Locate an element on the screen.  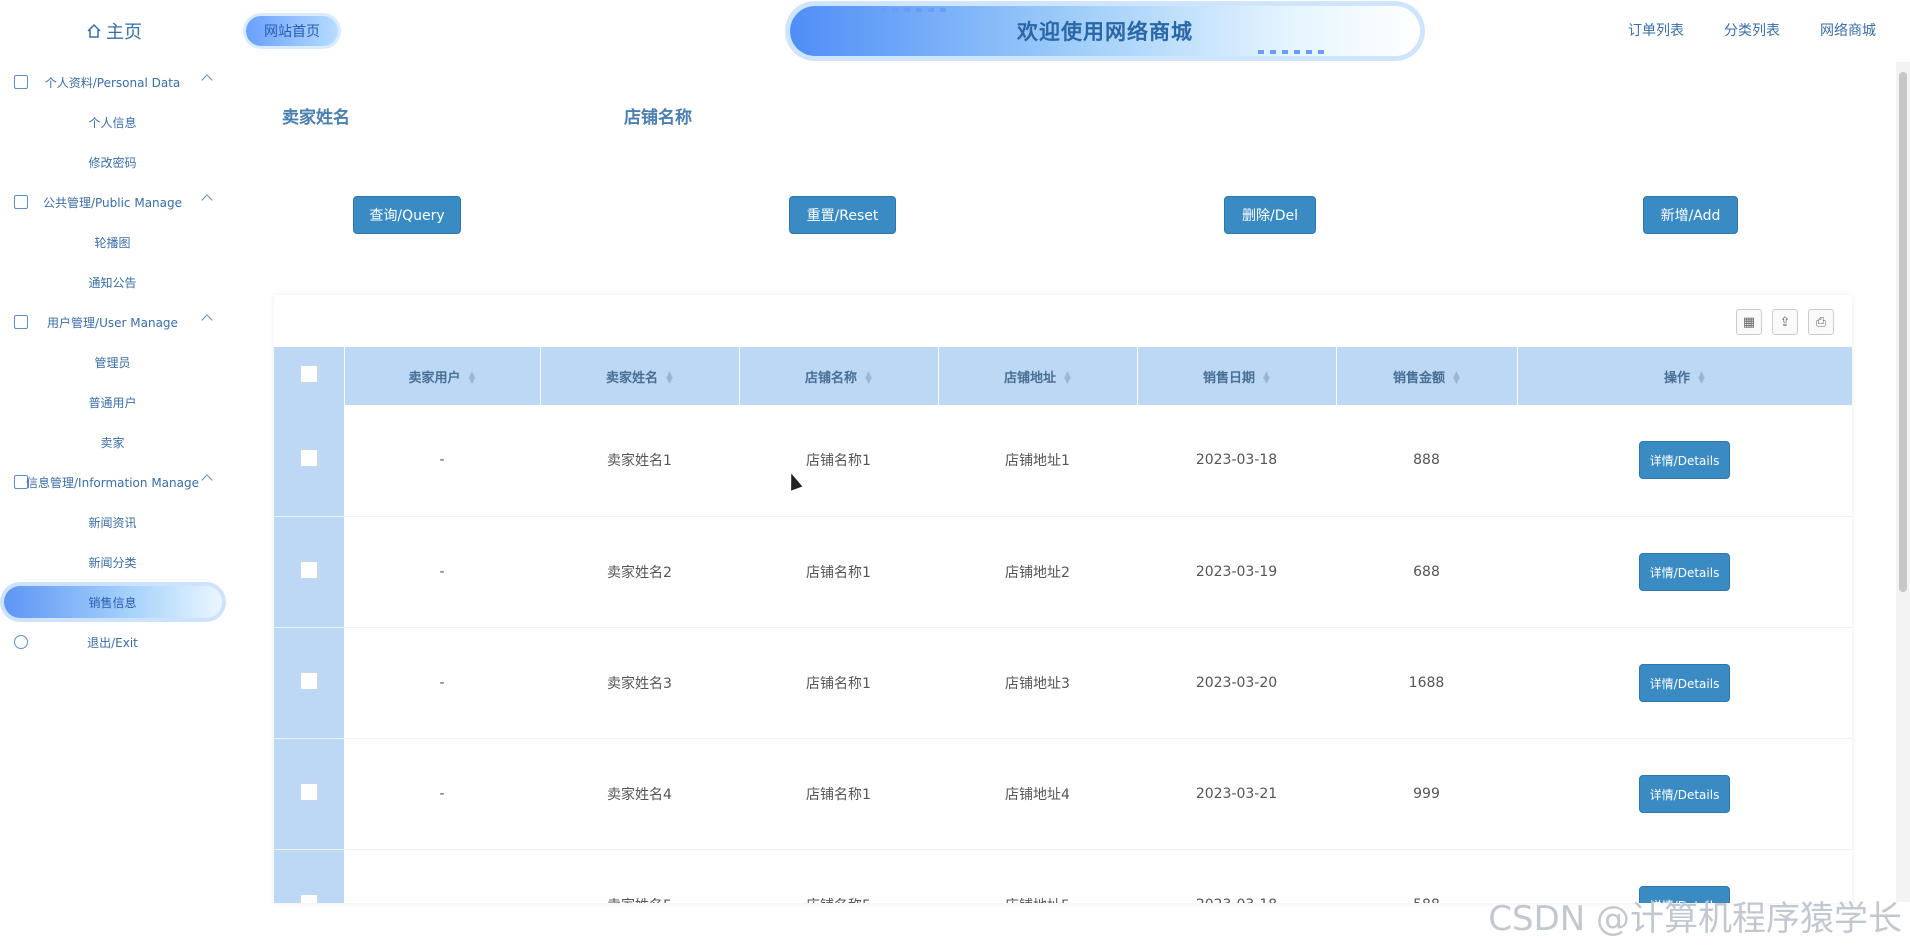
nav-order-list: 订单列表 is located at coordinates (1656, 30).